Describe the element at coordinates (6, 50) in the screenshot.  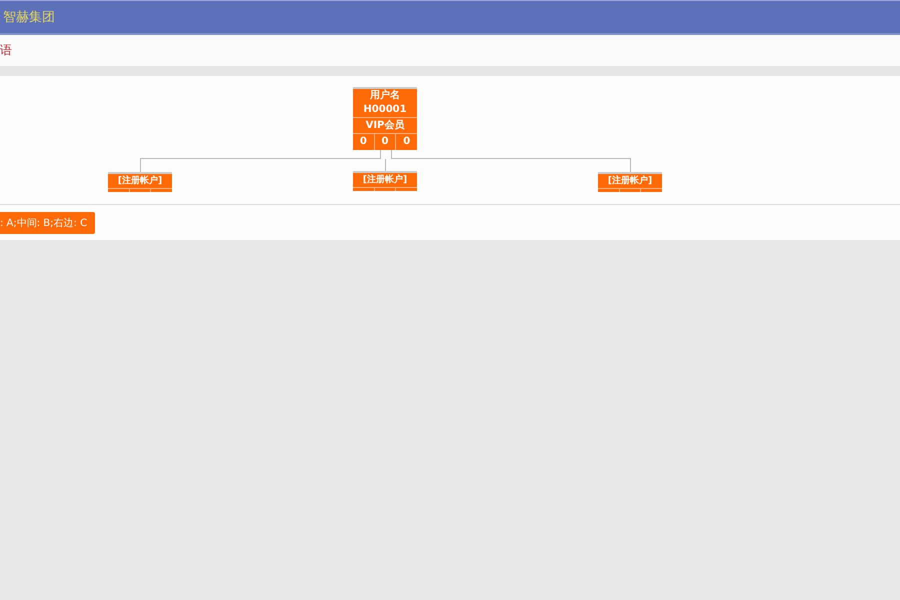
I see `notice-text: 语` at that location.